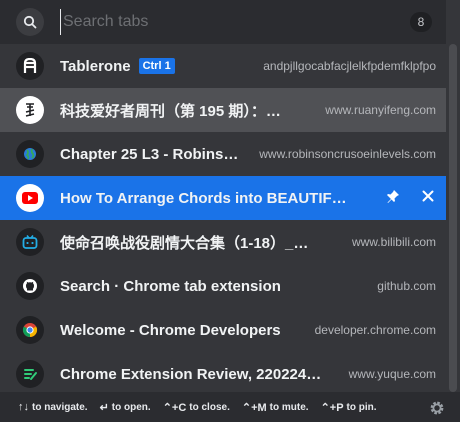  What do you see at coordinates (156, 66) in the screenshot?
I see `shortcut-badge: Ctrl 1` at bounding box center [156, 66].